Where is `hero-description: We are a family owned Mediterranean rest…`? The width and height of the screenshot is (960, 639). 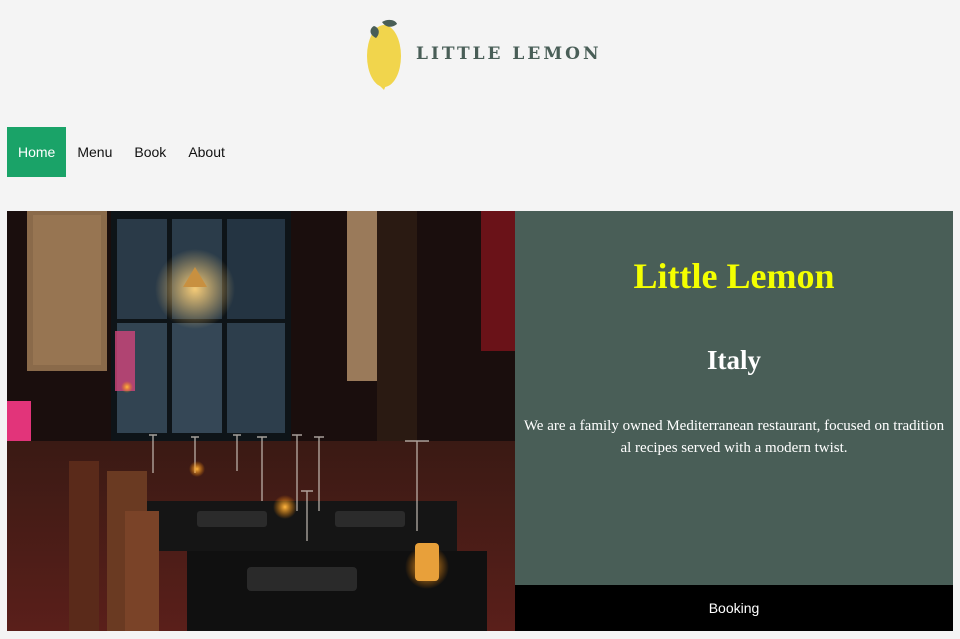 hero-description: We are a family owned Mediterranean rest… is located at coordinates (734, 437).